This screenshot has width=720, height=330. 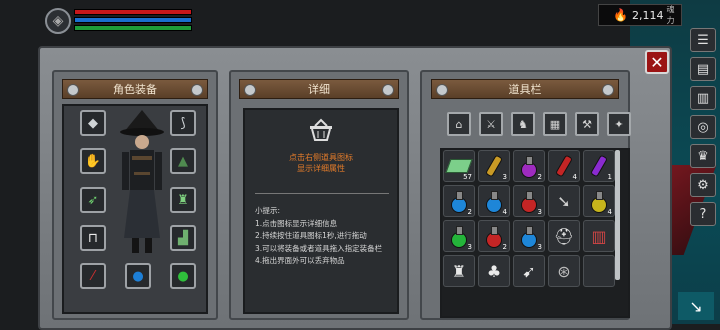 I want to click on inventory-slot-red-potion: 3, so click(x=529, y=201).